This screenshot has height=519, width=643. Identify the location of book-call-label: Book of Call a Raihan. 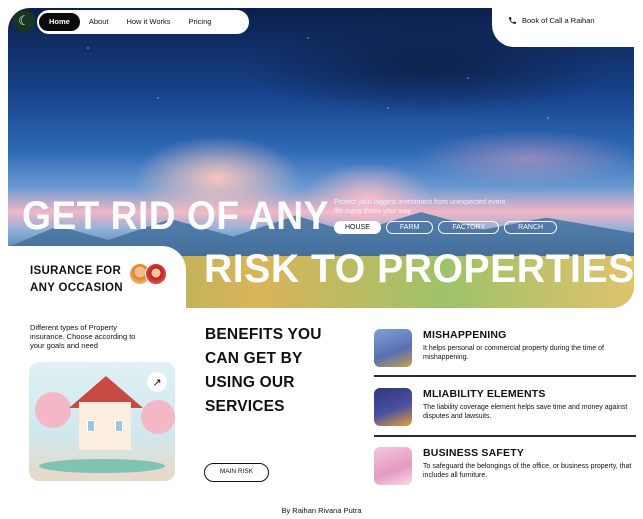
(558, 20).